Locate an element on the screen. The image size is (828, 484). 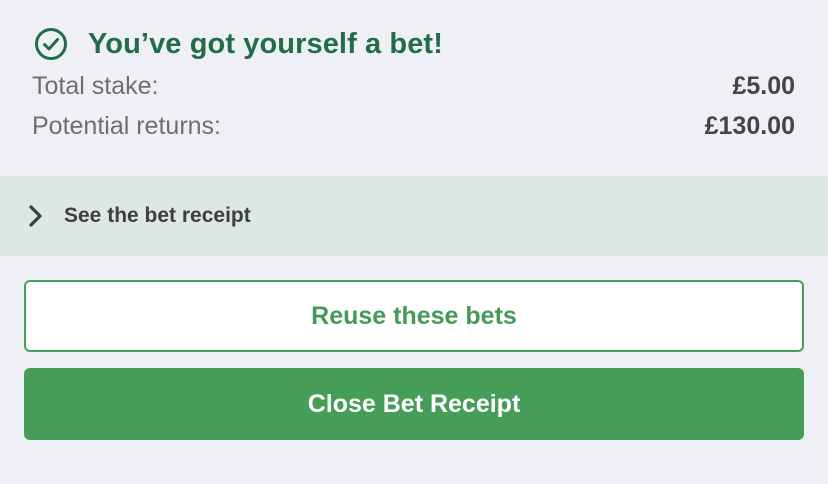
chevron-right-icon is located at coordinates (36, 216).